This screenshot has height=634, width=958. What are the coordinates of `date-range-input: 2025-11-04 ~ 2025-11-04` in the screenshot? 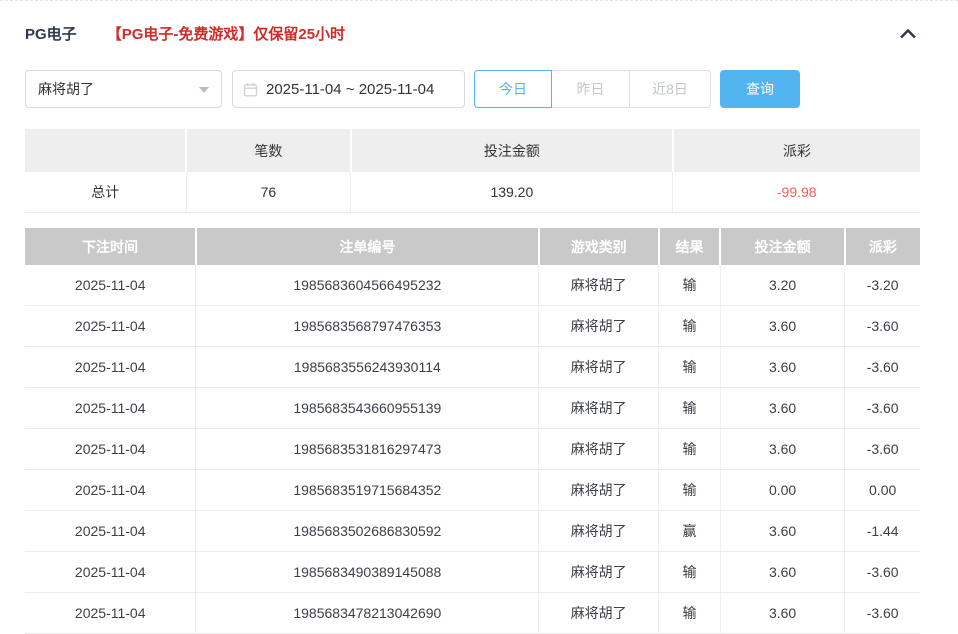 It's located at (348, 89).